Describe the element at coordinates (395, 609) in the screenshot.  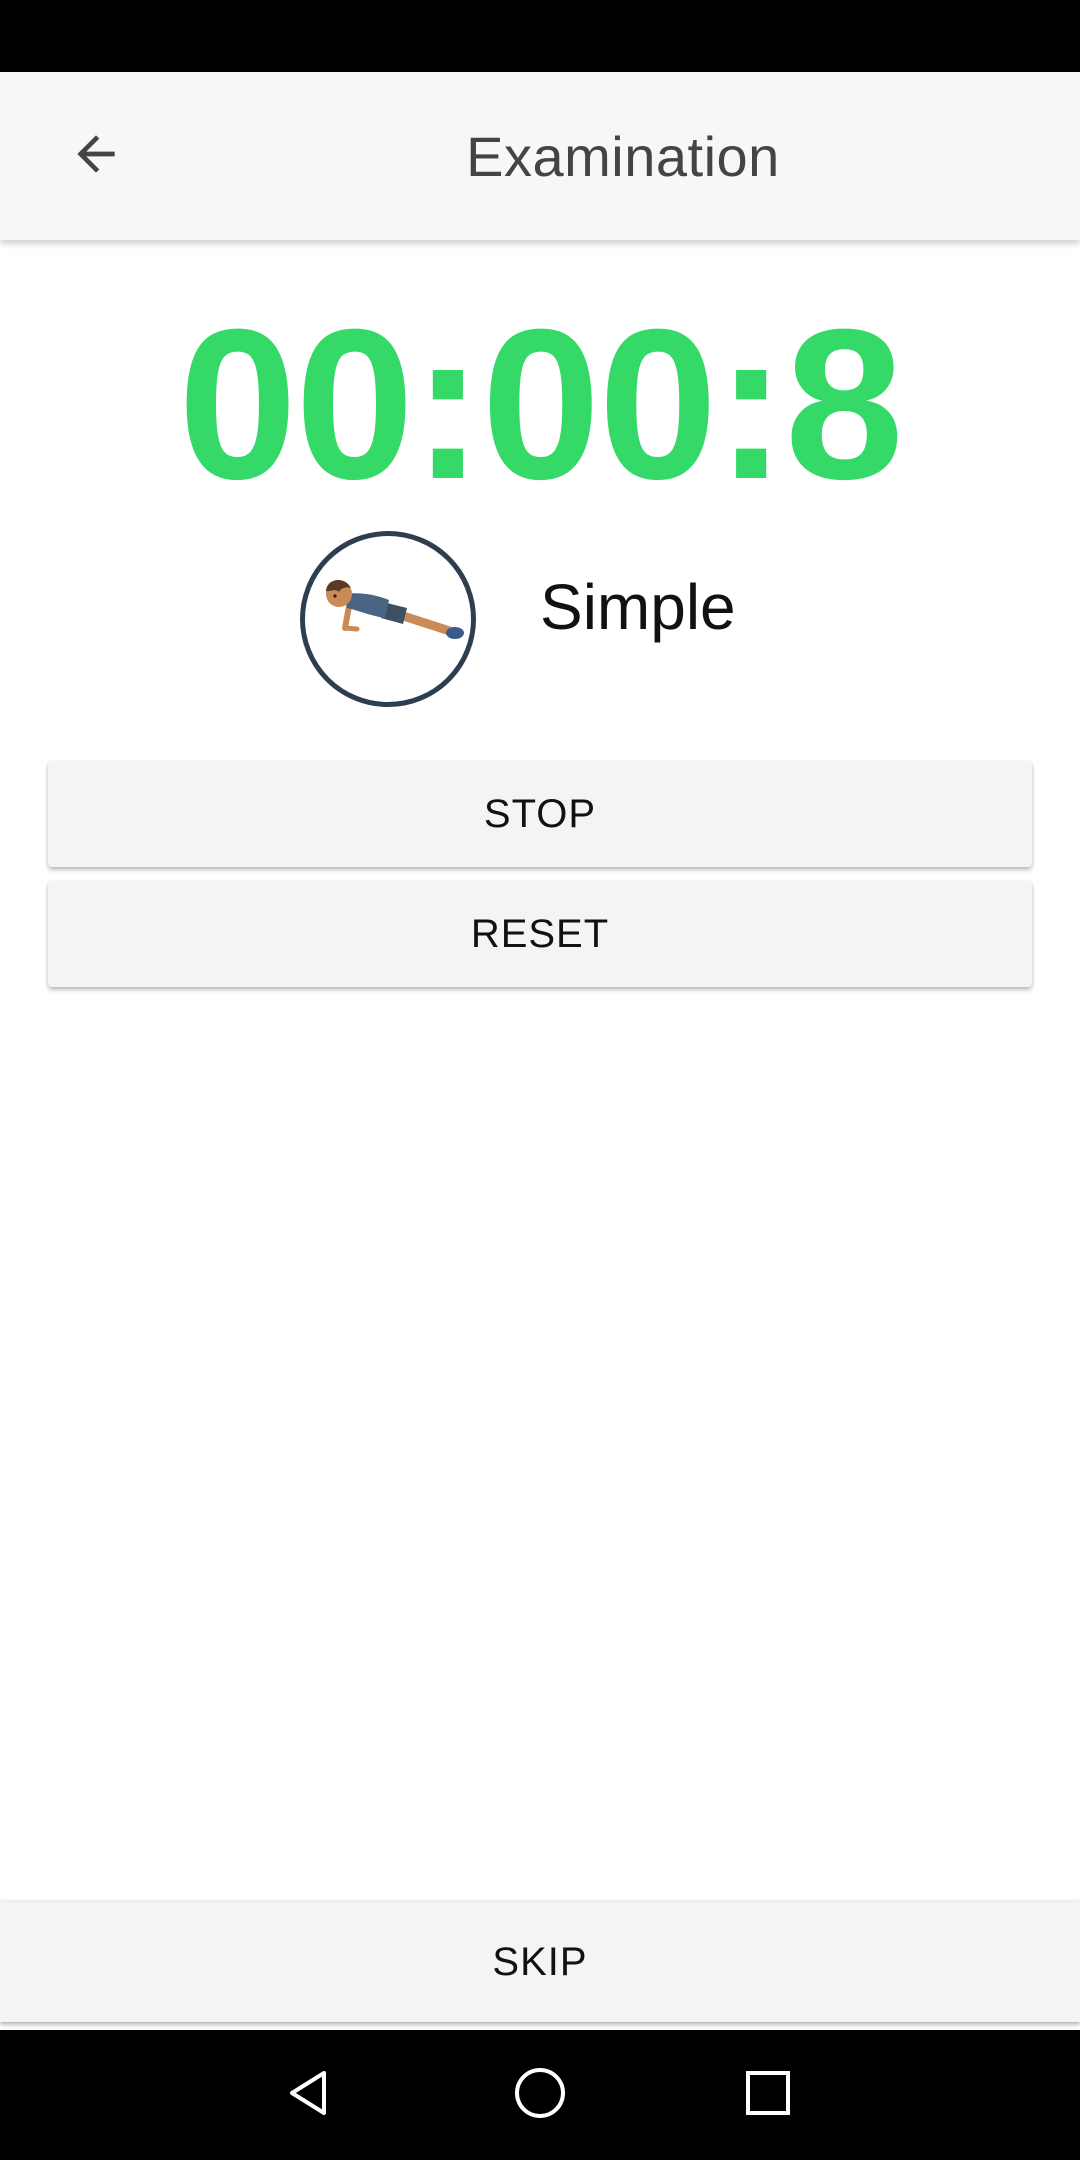
I see `push-up-illustration-icon` at that location.